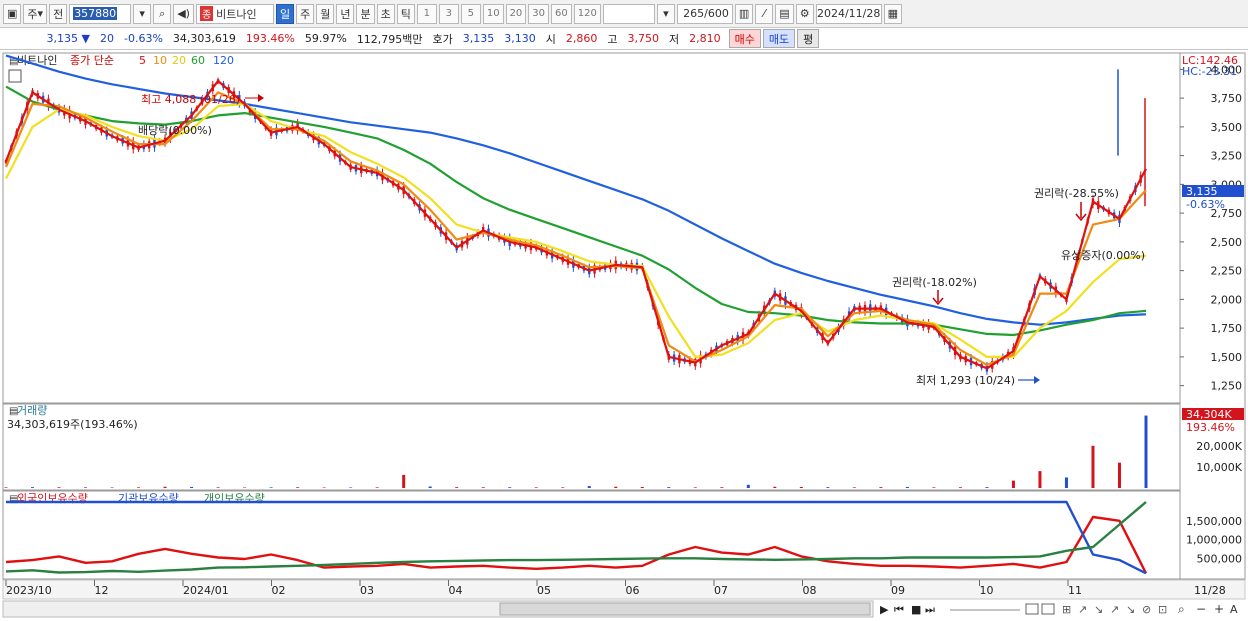  Describe the element at coordinates (808, 38) in the screenshot. I see `eval-button: 평` at that location.